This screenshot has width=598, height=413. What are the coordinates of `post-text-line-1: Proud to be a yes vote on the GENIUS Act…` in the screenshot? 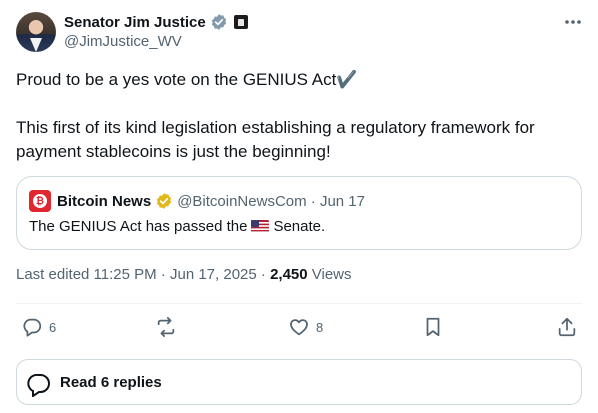 It's located at (187, 79).